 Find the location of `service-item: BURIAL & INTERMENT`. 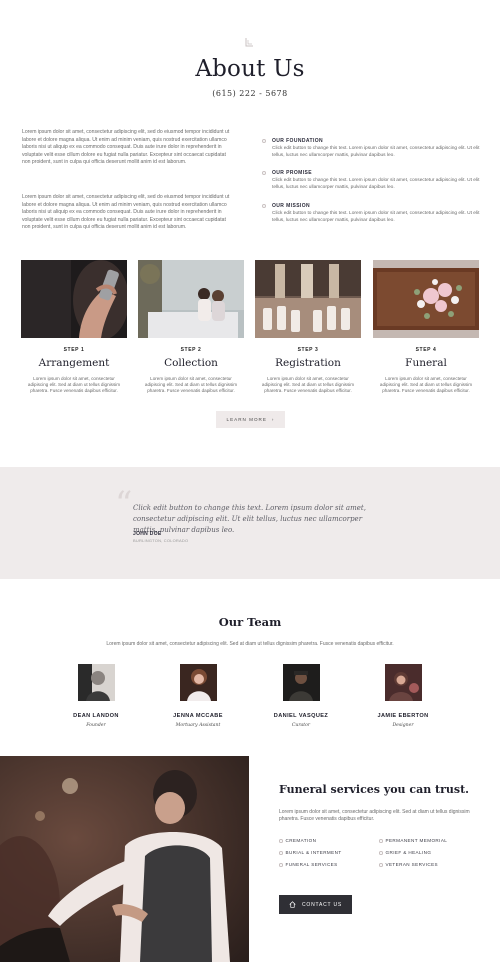

service-item: BURIAL & INTERMENT is located at coordinates (310, 852).